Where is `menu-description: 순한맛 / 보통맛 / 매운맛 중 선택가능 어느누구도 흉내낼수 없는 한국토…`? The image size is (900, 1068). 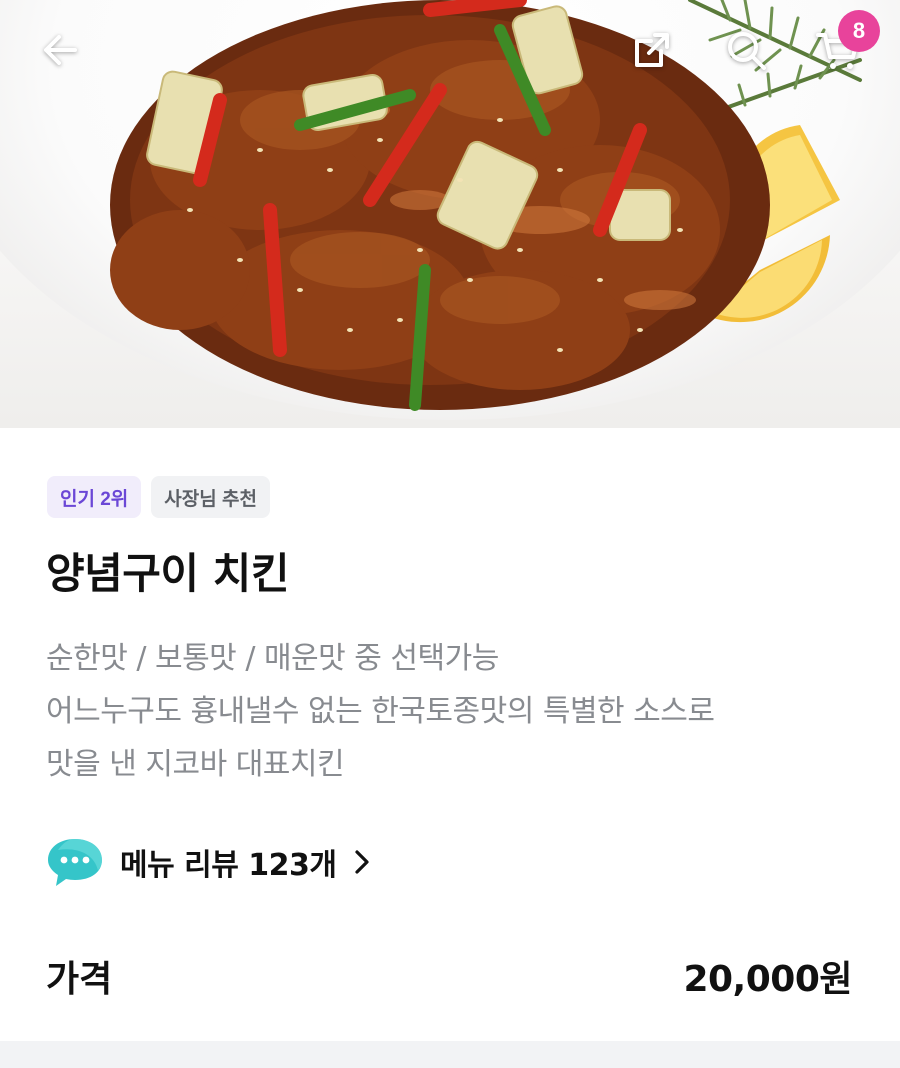 menu-description: 순한맛 / 보통맛 / 매운맛 중 선택가능 어느누구도 흉내낼수 없는 한국토… is located at coordinates (456, 711).